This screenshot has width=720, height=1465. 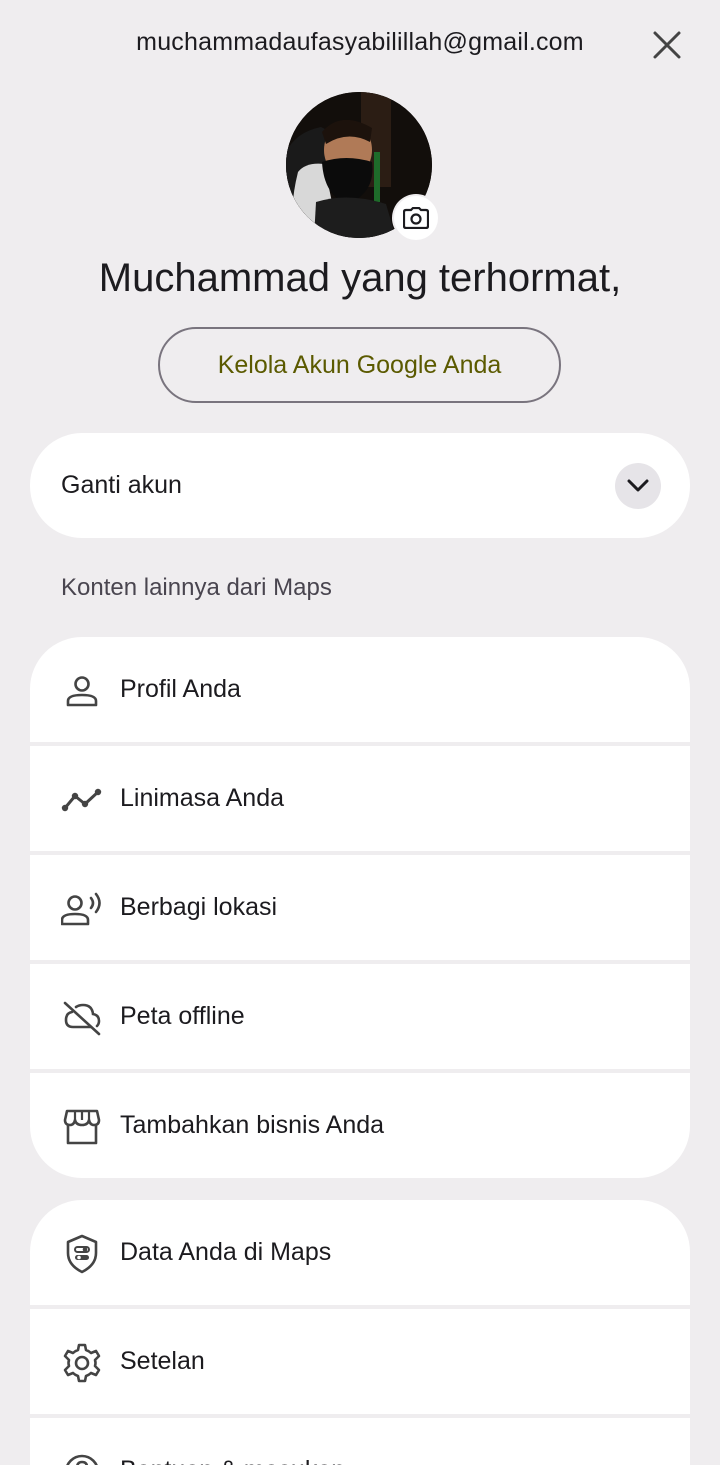 I want to click on location-sharing-icon, so click(x=81, y=909).